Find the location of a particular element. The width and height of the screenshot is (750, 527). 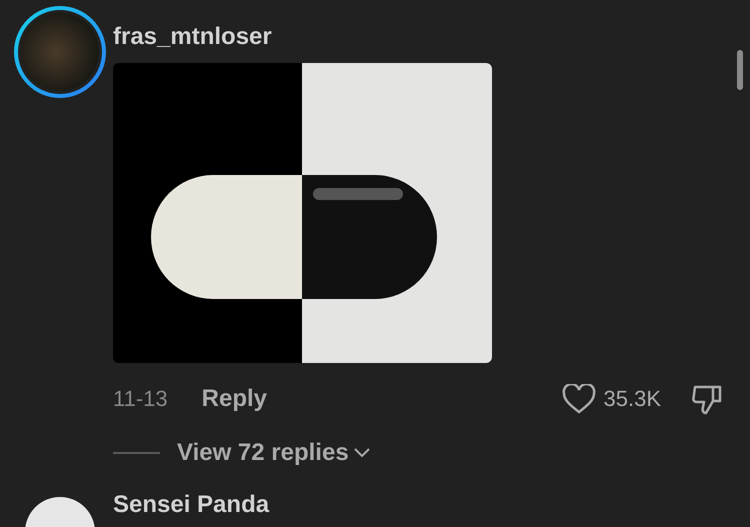

username: fras_mtnloser is located at coordinates (192, 37).